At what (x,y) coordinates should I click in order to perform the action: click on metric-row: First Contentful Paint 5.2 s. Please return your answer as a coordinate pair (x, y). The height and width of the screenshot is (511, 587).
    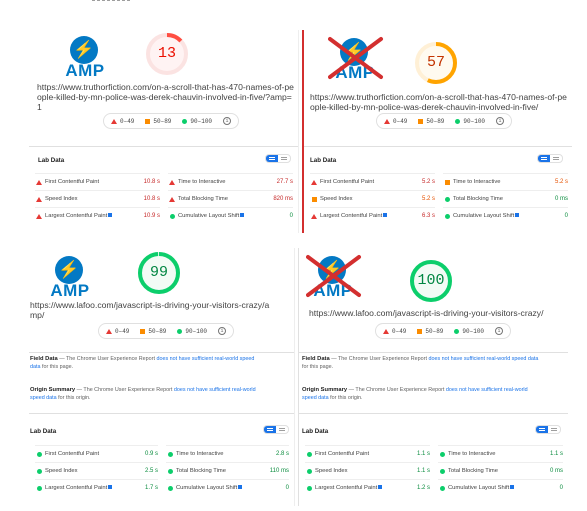
    Looking at the image, I should click on (372, 181).